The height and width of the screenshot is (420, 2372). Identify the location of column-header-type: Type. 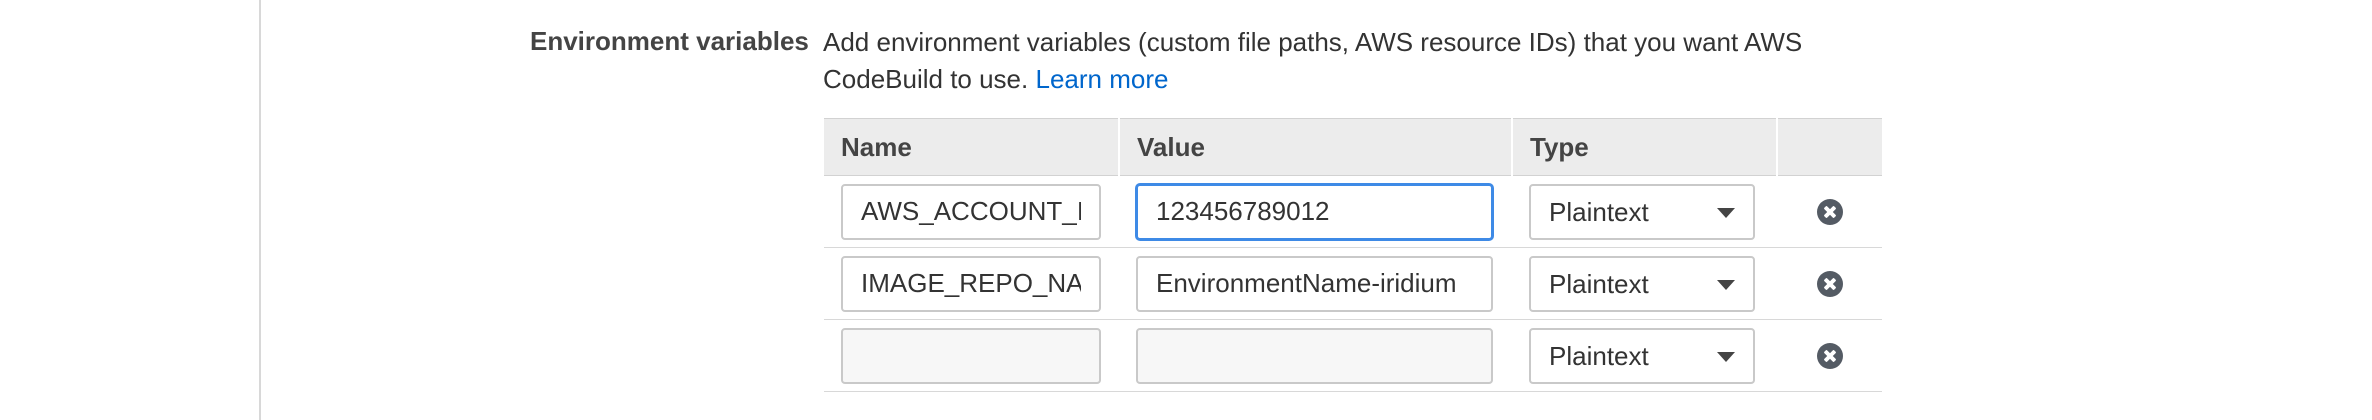
(1645, 147).